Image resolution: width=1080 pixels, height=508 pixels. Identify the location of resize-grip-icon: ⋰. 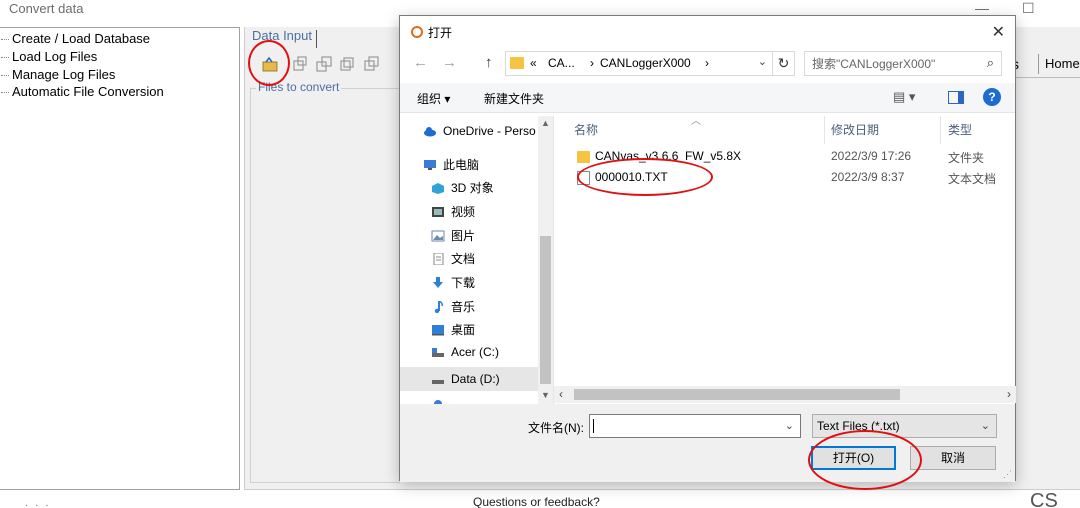
(1007, 474).